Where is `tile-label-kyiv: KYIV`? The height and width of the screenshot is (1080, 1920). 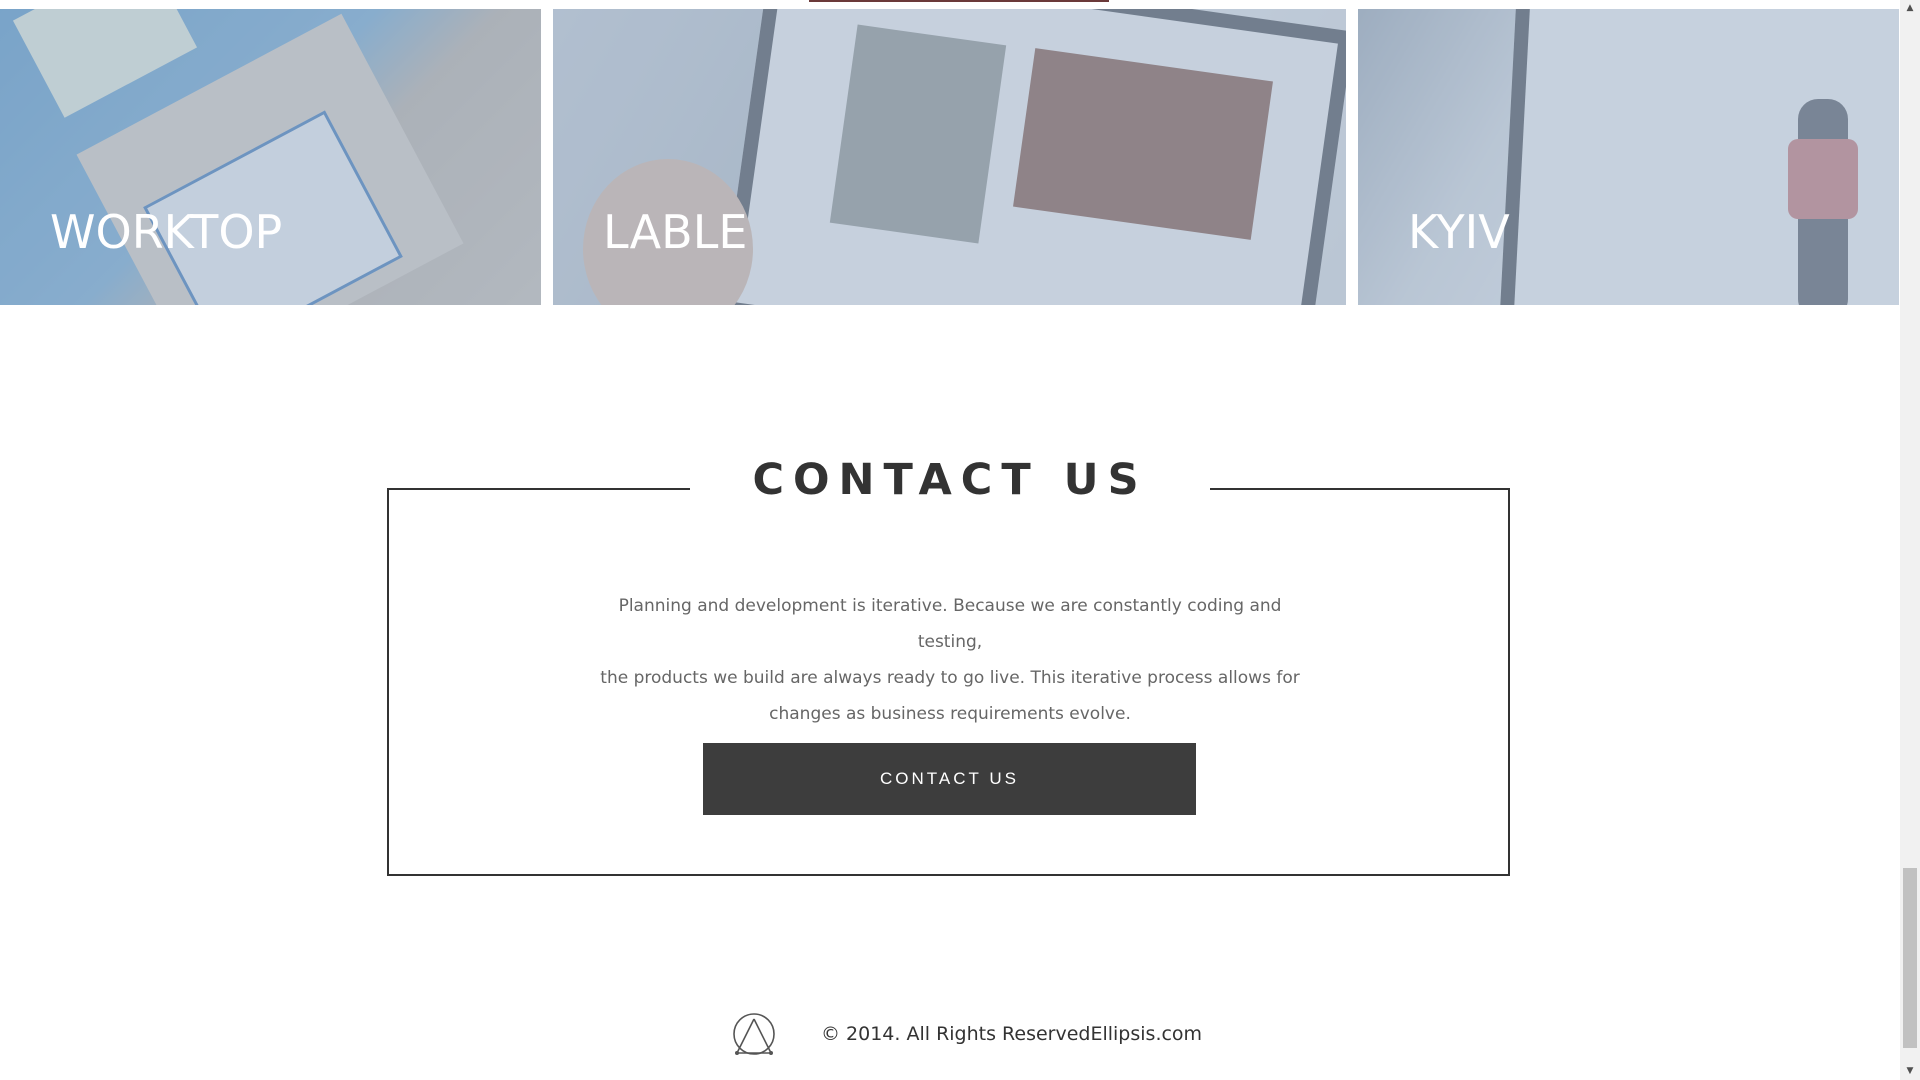
tile-label-kyiv: KYIV is located at coordinates (1459, 232).